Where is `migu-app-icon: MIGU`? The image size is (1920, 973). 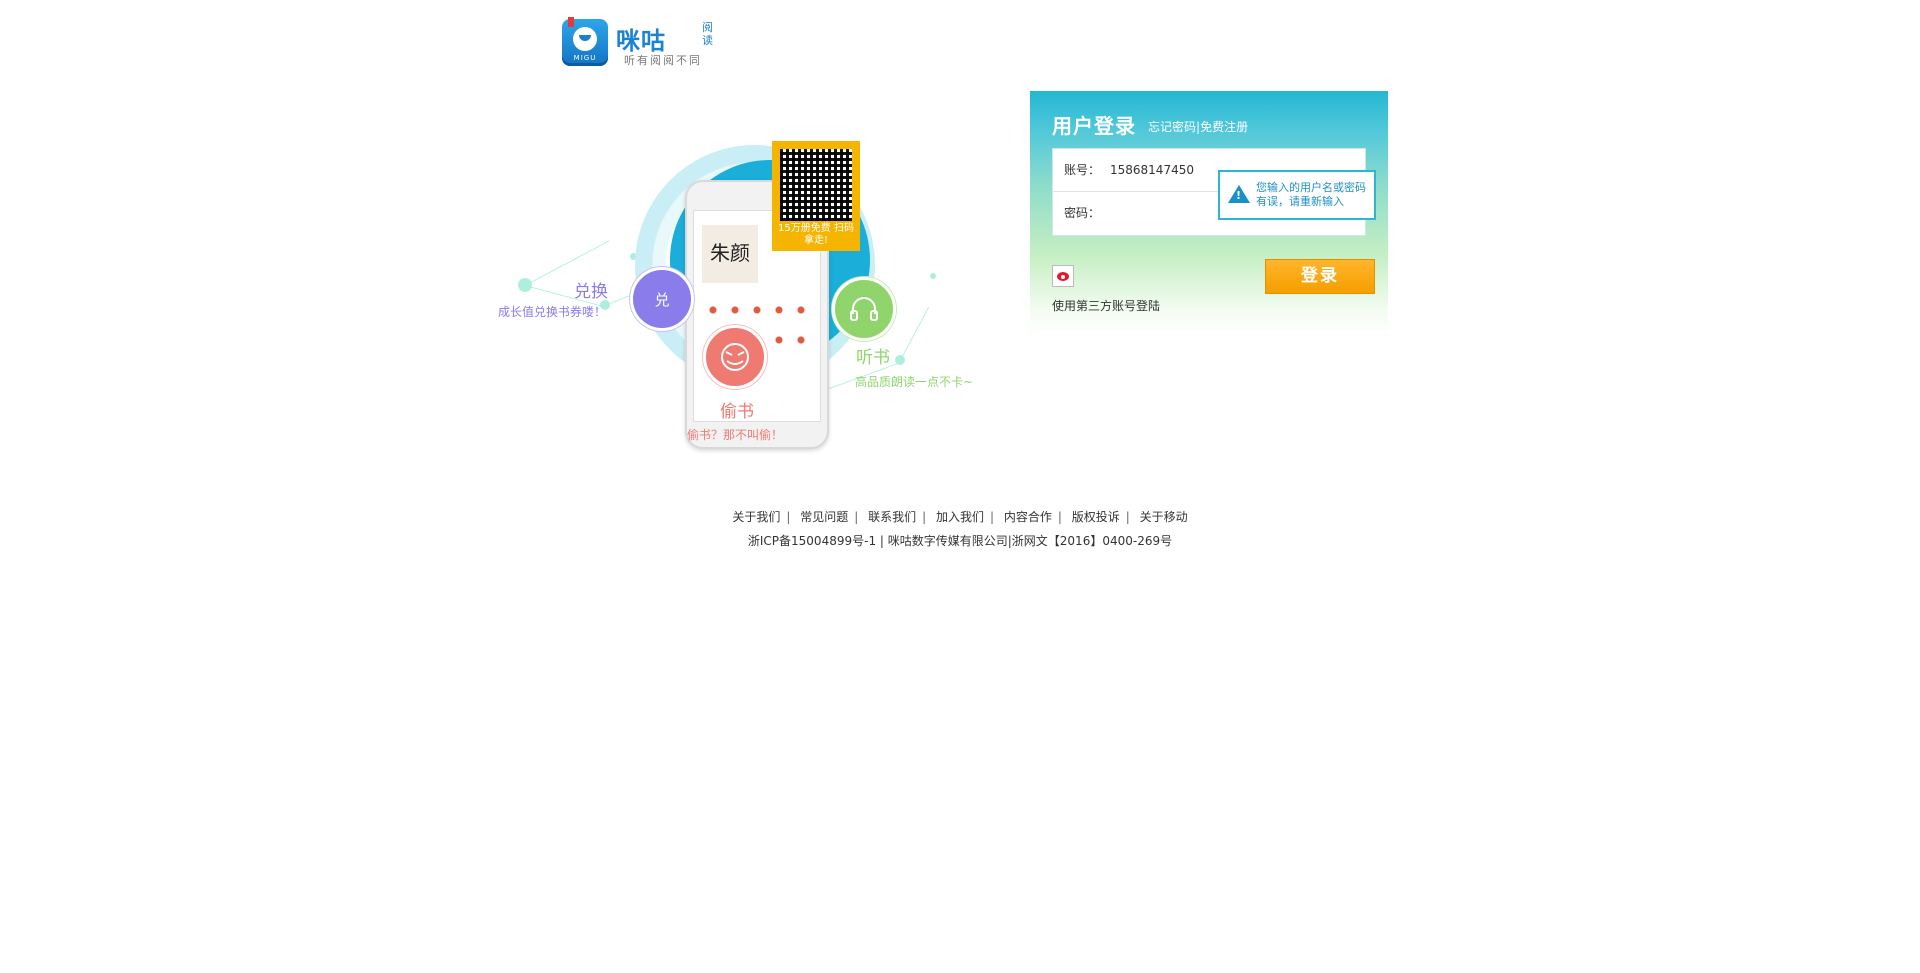 migu-app-icon: MIGU is located at coordinates (585, 41).